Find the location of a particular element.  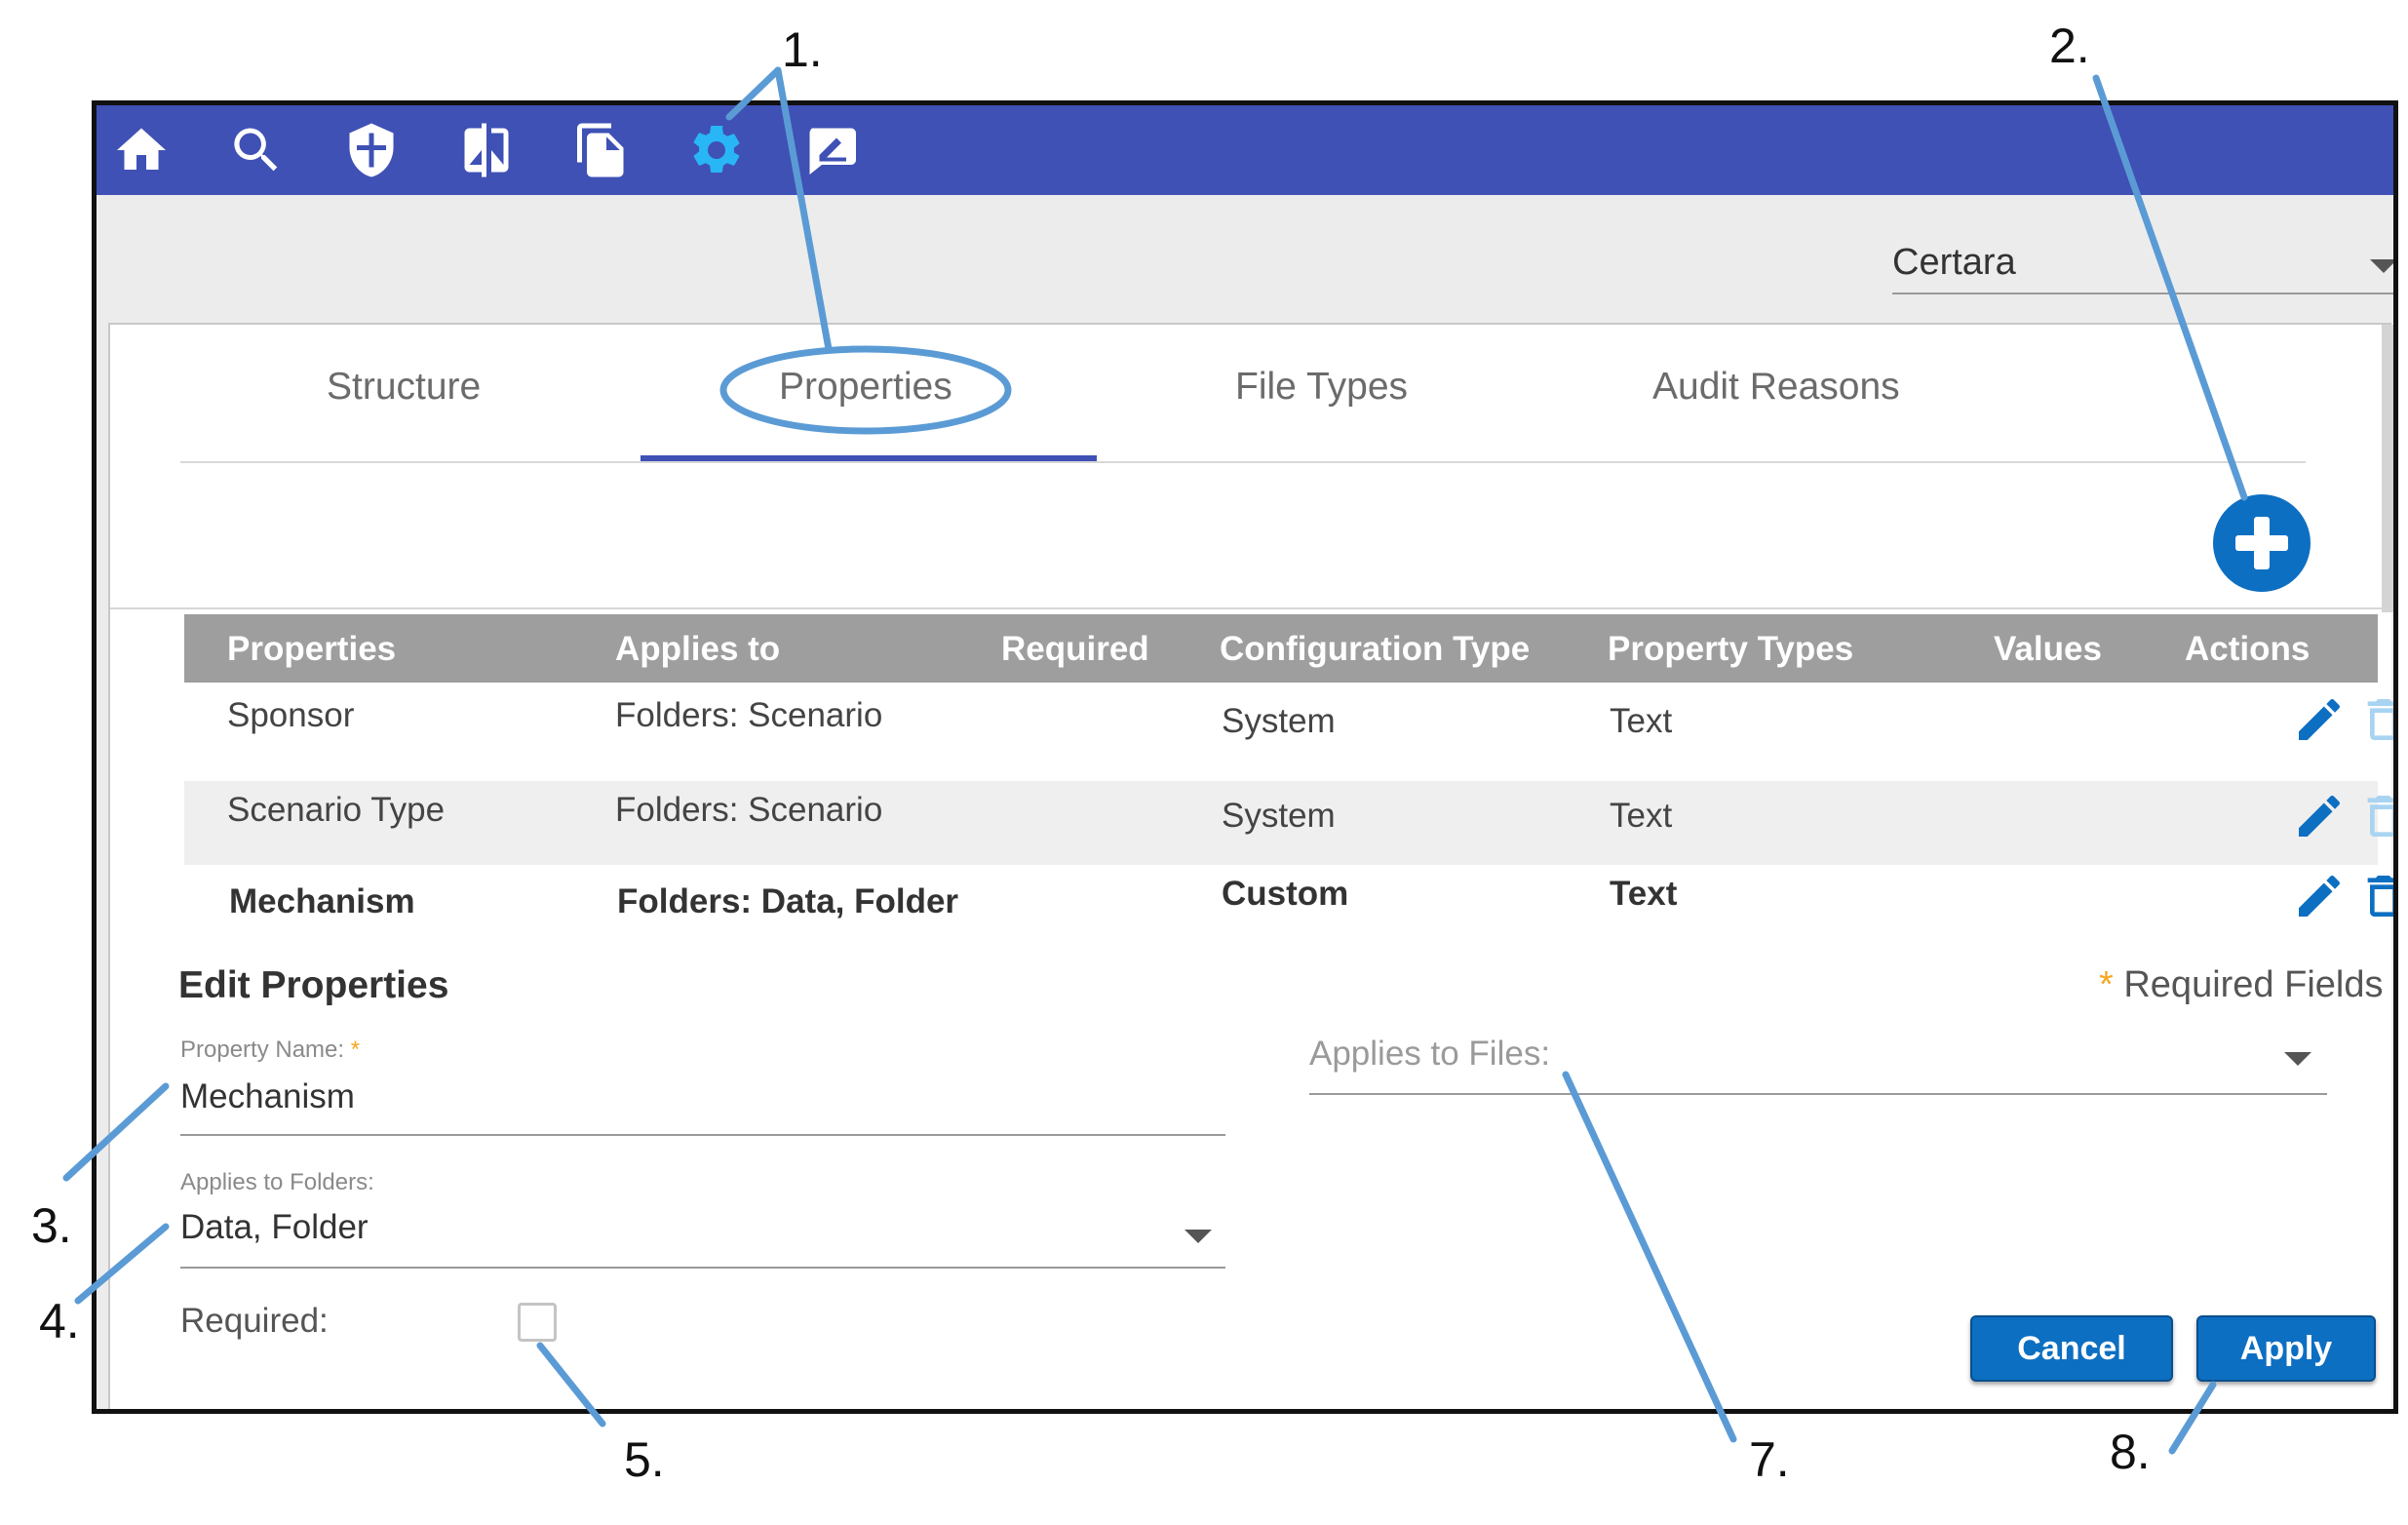

callout-label-2: 2. is located at coordinates (2069, 46).